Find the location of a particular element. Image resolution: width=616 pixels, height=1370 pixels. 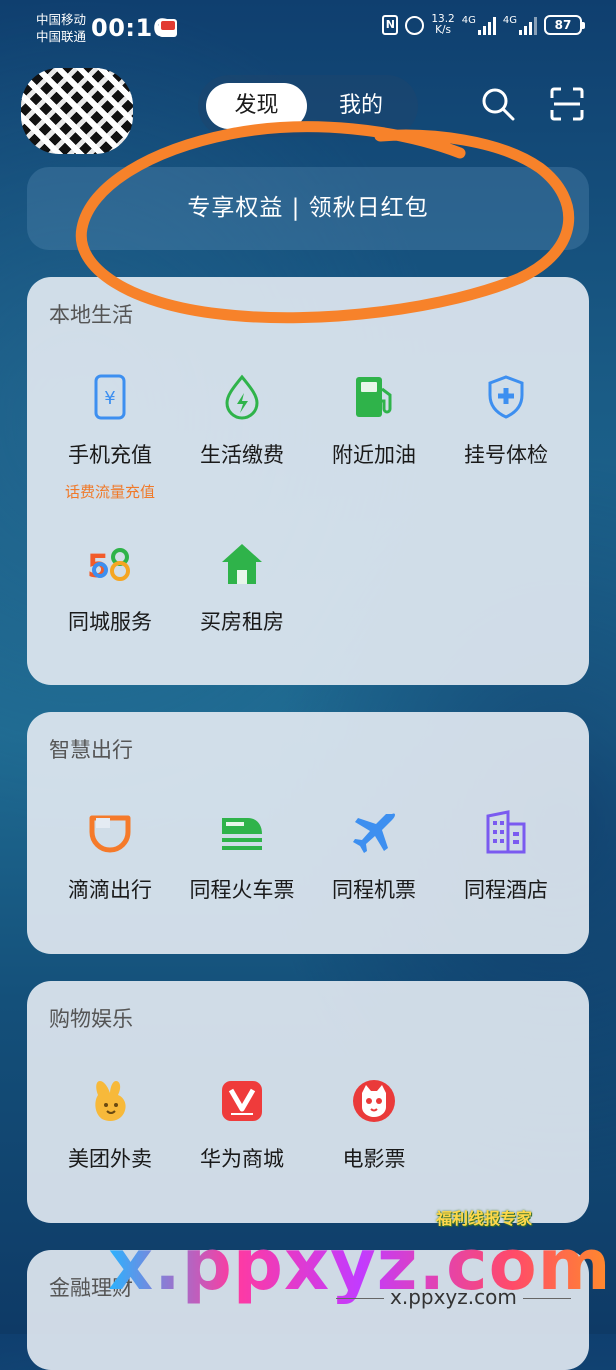

tile-vmall: 华为商城 is located at coordinates (242, 1127).